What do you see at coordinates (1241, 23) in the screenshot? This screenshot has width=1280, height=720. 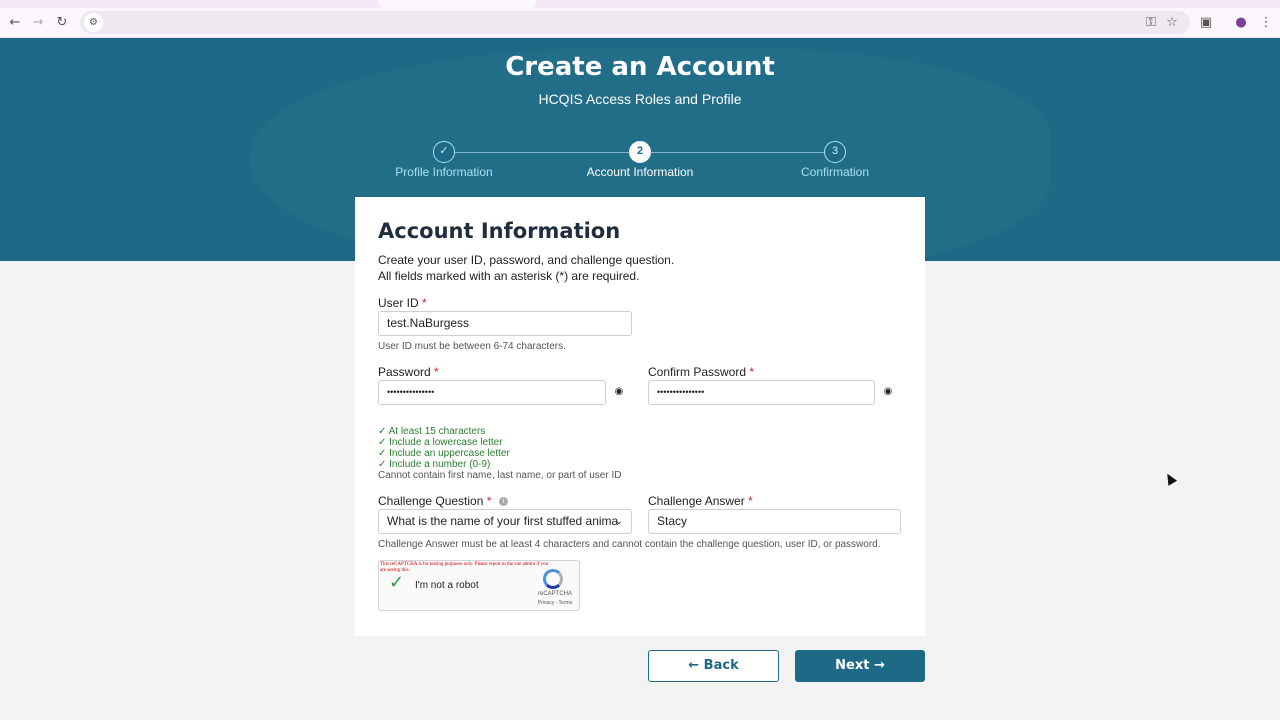 I see `profile-icon: ●` at bounding box center [1241, 23].